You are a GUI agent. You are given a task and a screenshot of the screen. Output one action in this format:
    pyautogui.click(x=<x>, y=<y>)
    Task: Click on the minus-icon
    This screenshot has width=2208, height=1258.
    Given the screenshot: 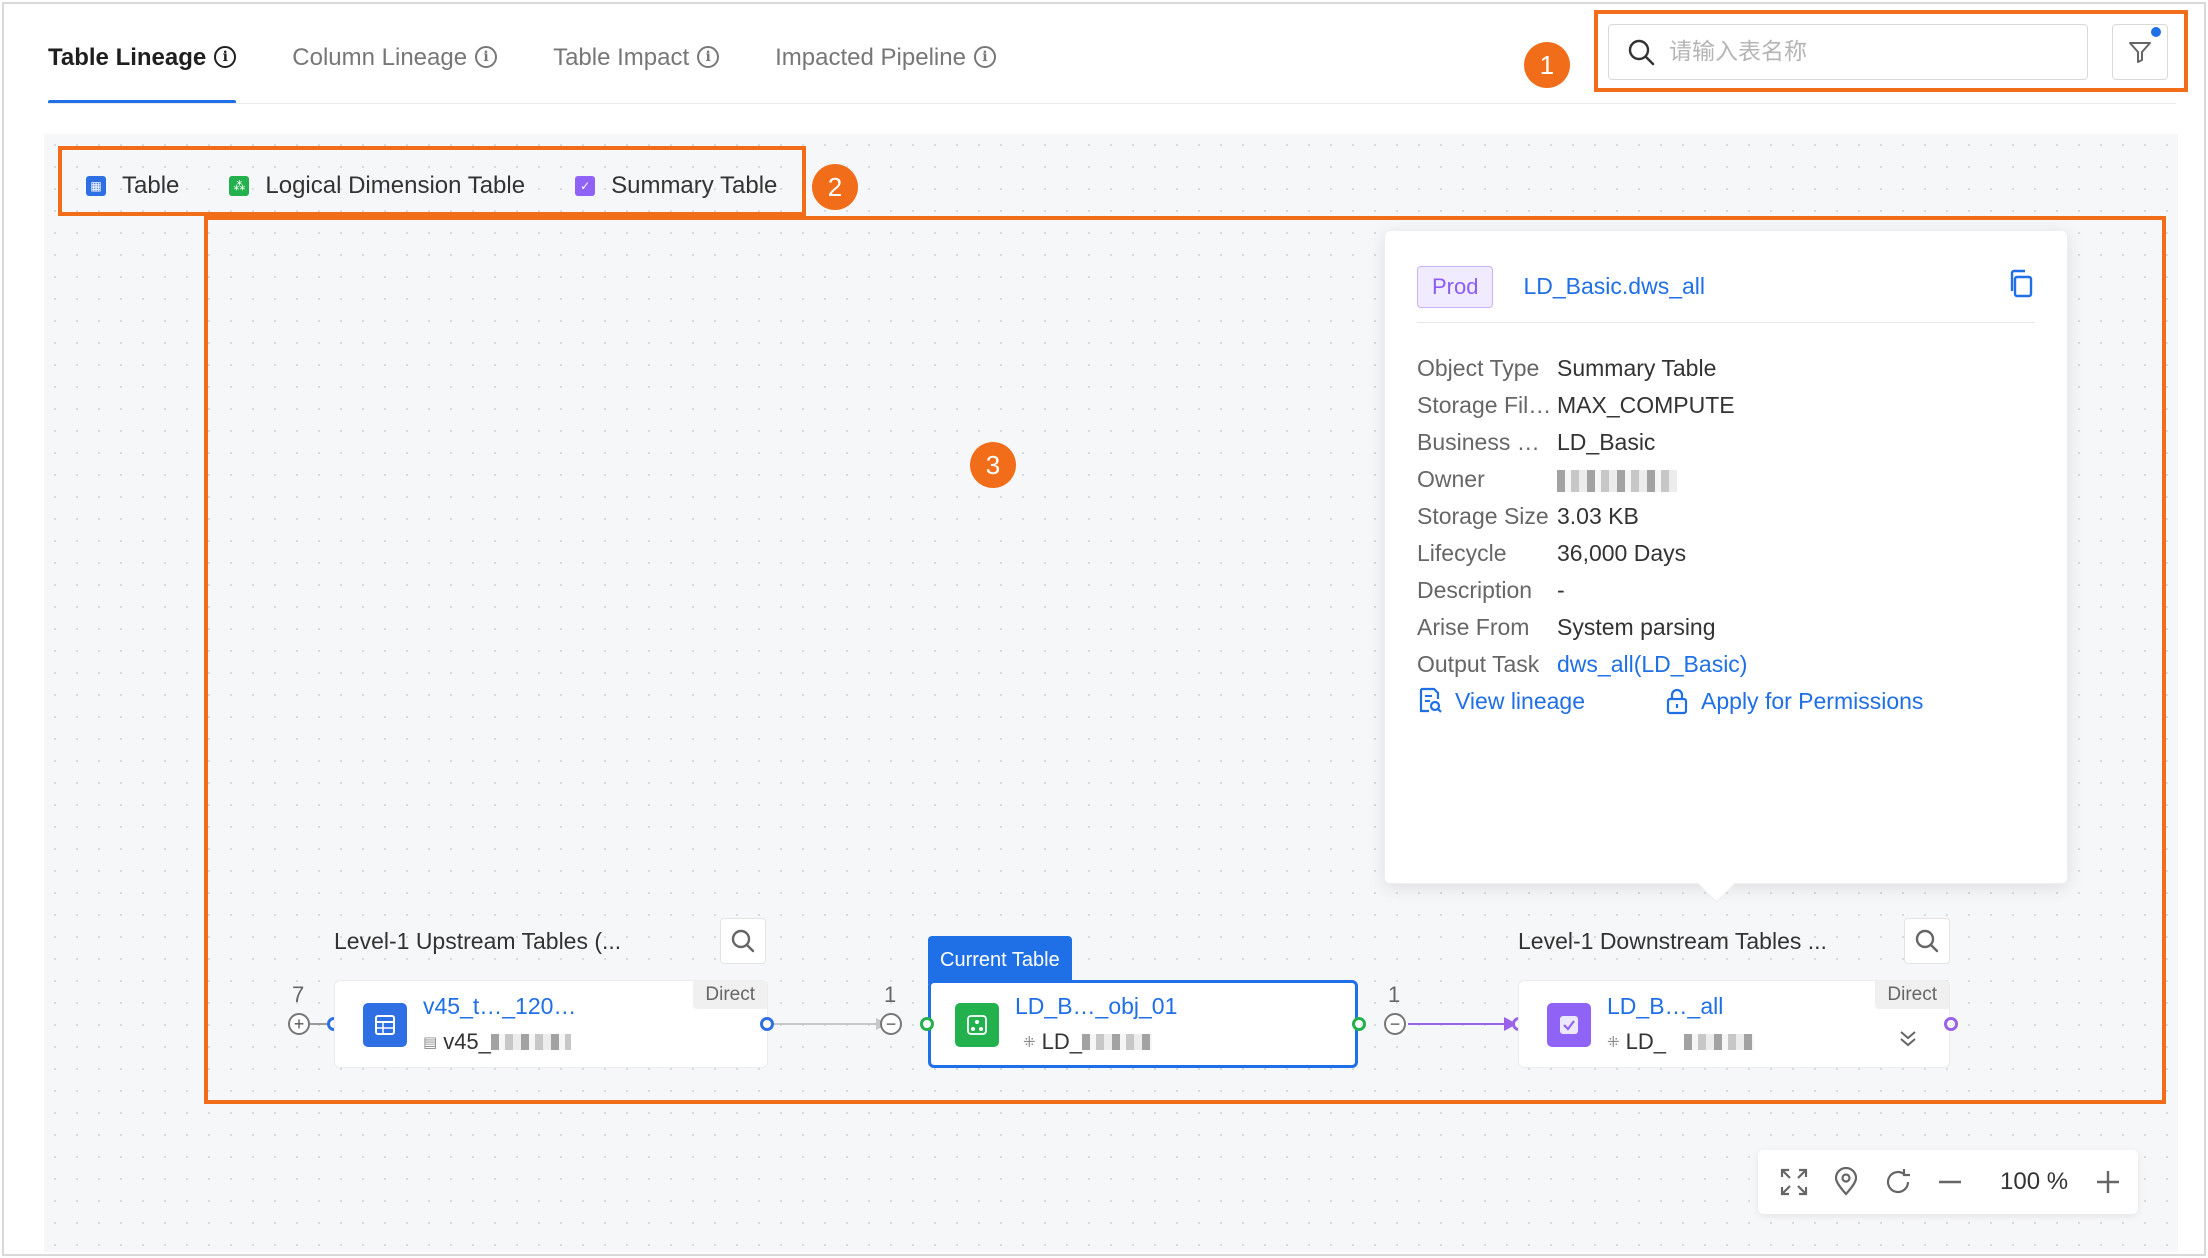 What is the action you would take?
    pyautogui.click(x=1950, y=1182)
    